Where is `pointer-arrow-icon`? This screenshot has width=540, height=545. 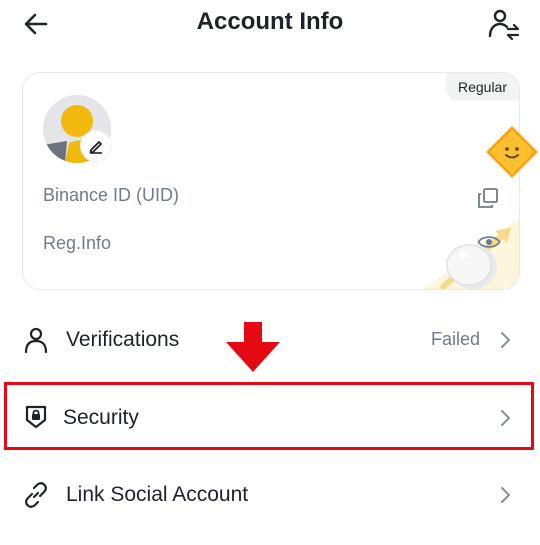
pointer-arrow-icon is located at coordinates (253, 347).